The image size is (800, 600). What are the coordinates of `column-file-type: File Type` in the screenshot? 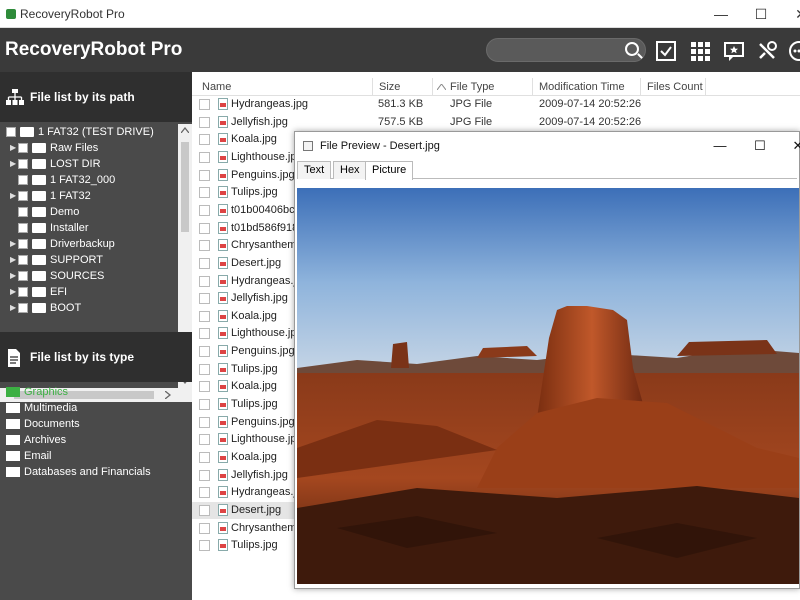 It's located at (472, 87).